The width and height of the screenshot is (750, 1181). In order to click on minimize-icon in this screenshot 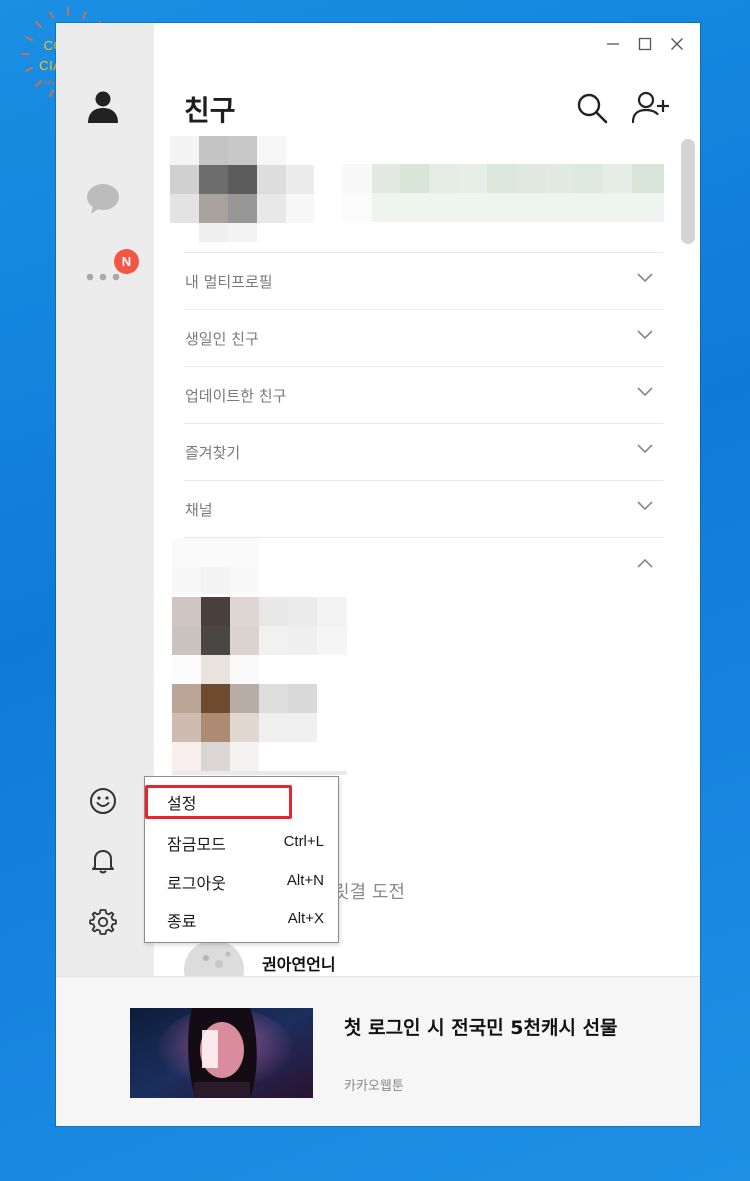, I will do `click(613, 44)`.